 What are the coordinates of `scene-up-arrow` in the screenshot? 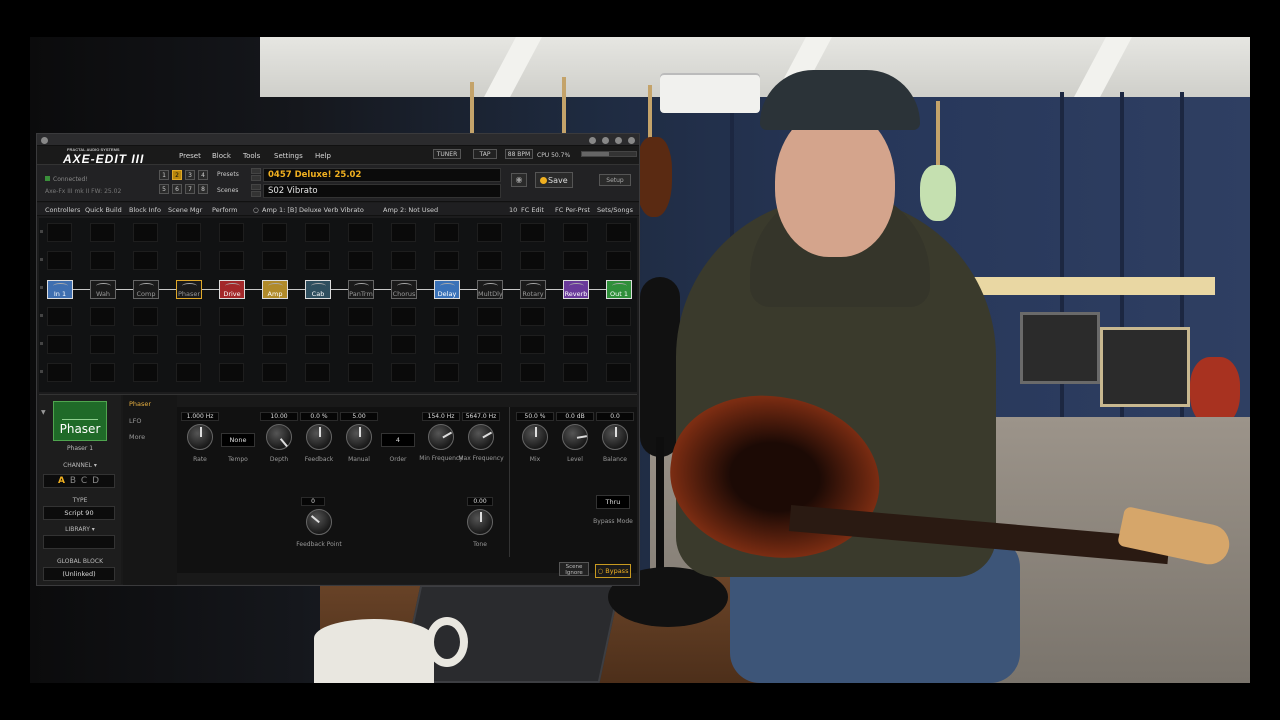 It's located at (256, 187).